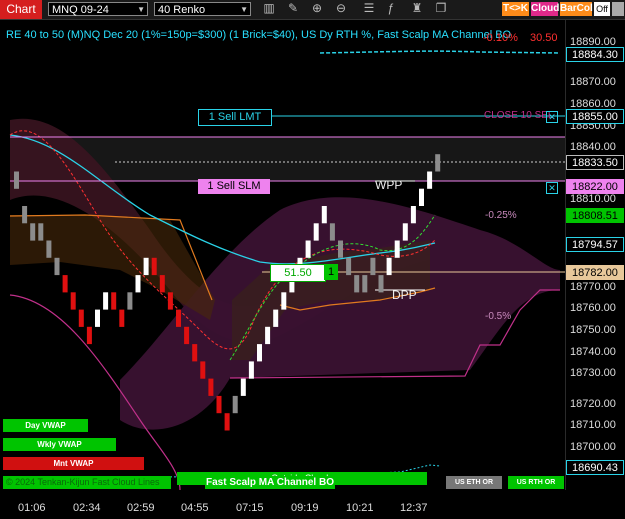 This screenshot has width=625, height=519. I want to click on percent-level-label: -0.25%, so click(501, 215).